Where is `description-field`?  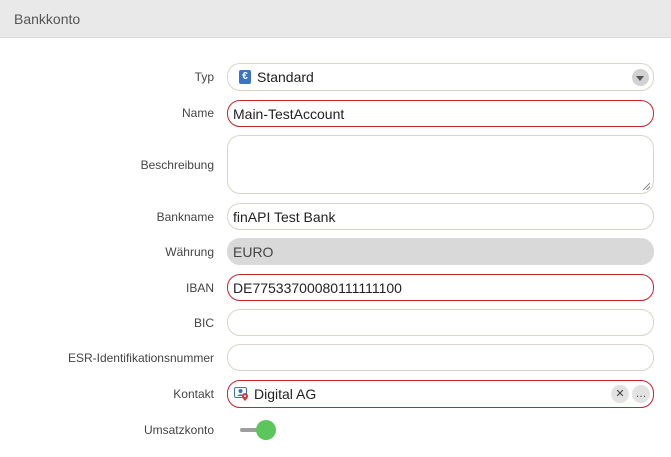
description-field is located at coordinates (440, 164).